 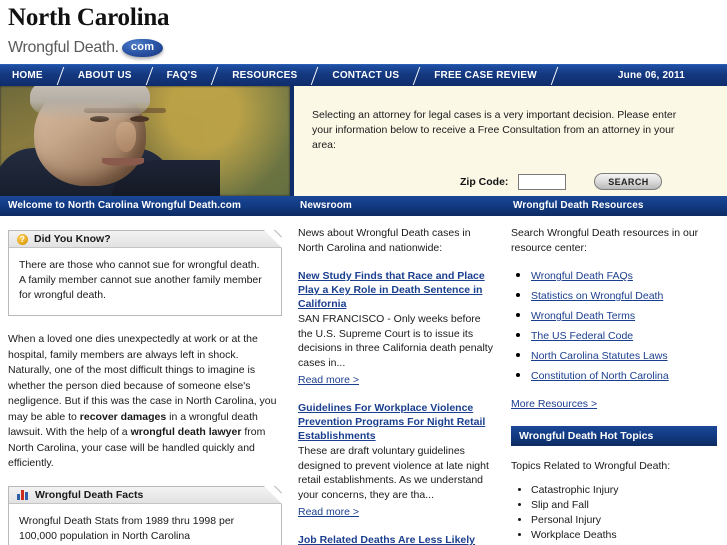 What do you see at coordinates (89, 494) in the screenshot?
I see `facts-box-title: Wrongful Death Facts` at bounding box center [89, 494].